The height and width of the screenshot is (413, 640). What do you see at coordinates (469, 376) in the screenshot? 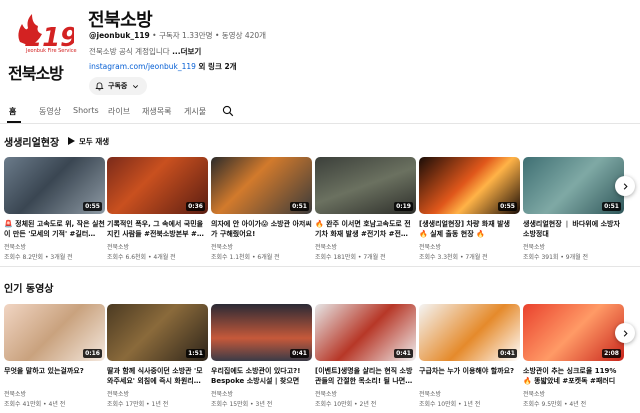
I see `video-title: 구급차는 누가 이용해야 할까요?` at bounding box center [469, 376].